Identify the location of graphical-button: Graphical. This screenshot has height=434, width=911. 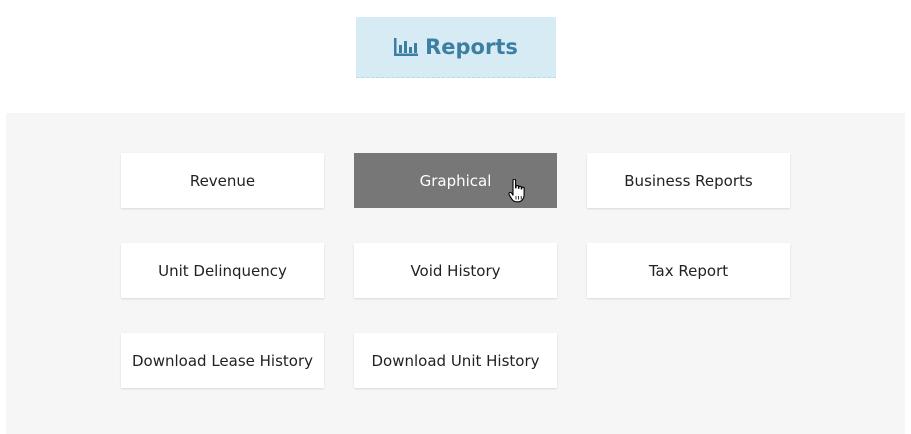
(455, 180).